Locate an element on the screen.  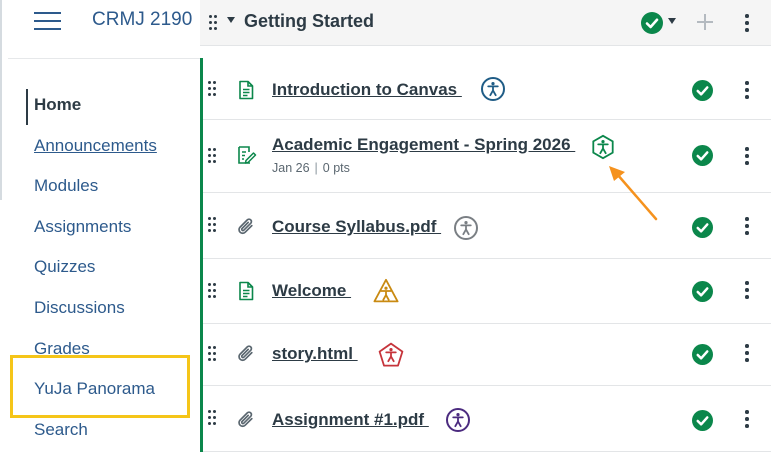
divider is located at coordinates (104, 58).